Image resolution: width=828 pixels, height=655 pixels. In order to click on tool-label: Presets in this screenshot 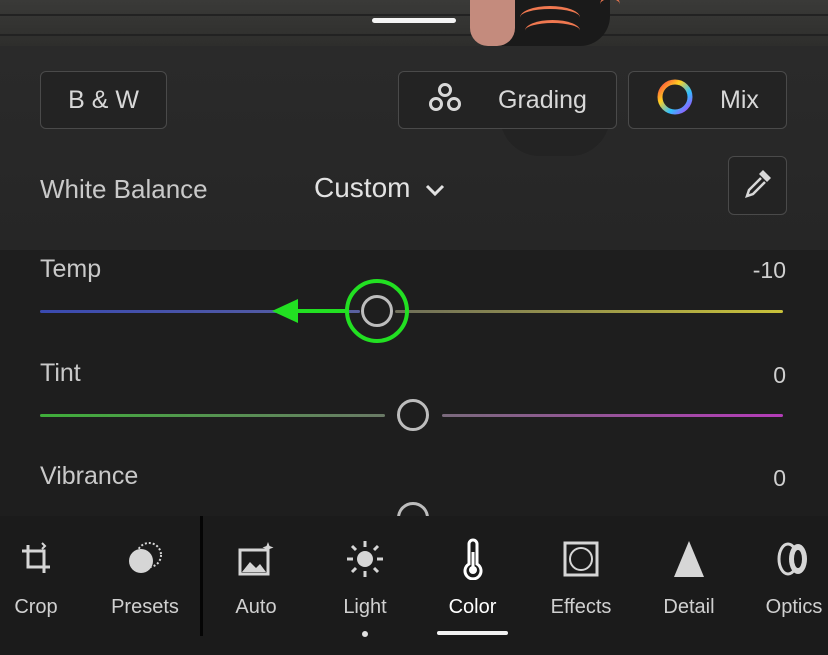, I will do `click(145, 607)`.